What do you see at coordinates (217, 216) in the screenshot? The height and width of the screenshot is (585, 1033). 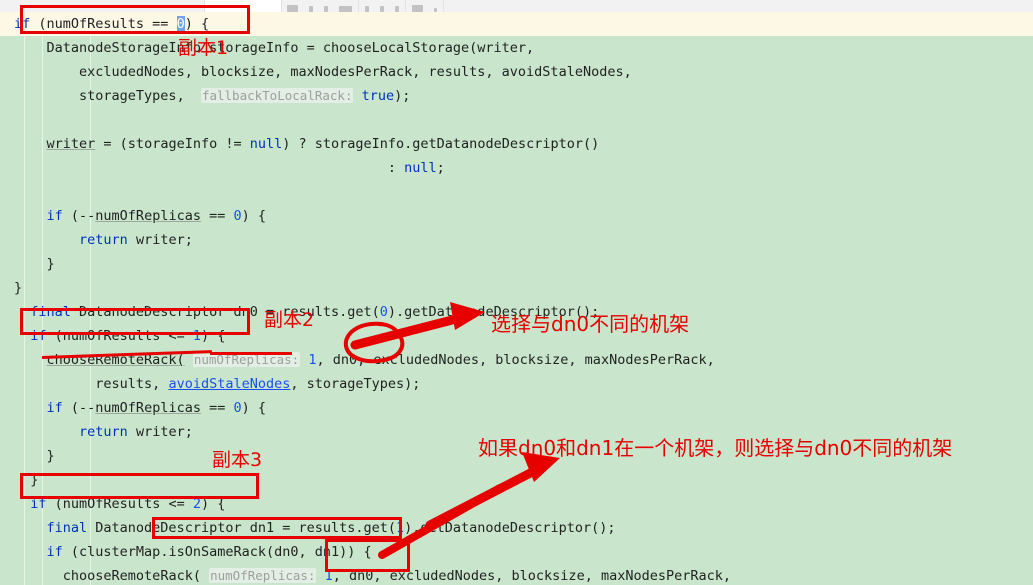 I see `code-token: ==` at bounding box center [217, 216].